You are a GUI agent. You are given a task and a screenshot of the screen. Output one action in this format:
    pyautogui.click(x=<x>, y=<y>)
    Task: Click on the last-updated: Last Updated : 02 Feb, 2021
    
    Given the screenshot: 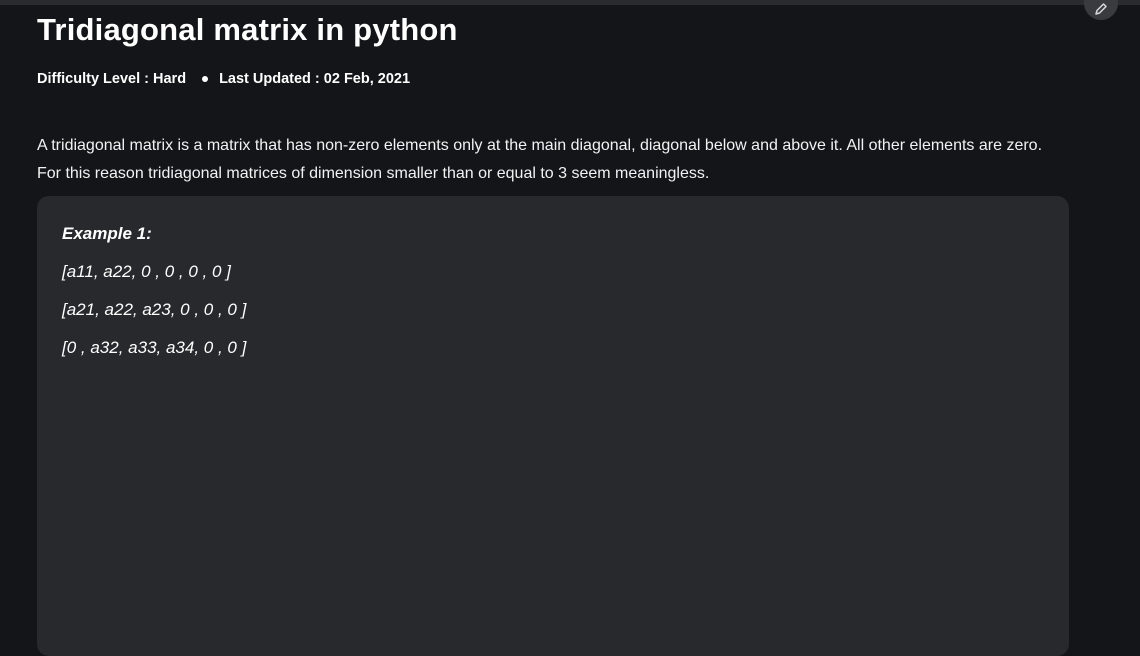 What is the action you would take?
    pyautogui.click(x=315, y=79)
    